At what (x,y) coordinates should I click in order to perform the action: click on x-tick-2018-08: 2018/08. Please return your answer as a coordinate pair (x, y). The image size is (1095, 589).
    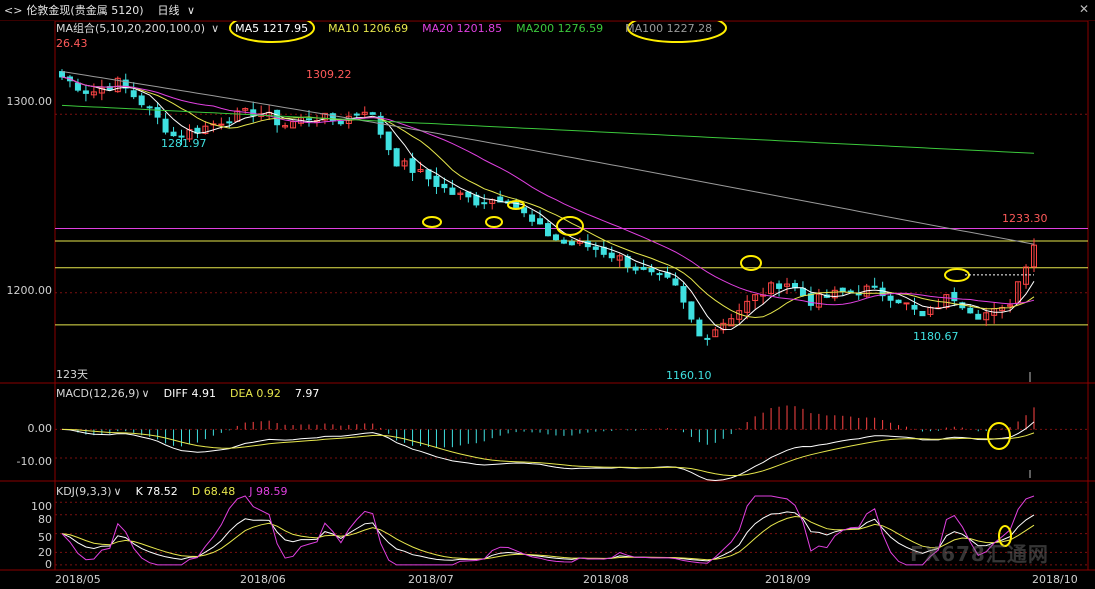
    Looking at the image, I should click on (606, 579).